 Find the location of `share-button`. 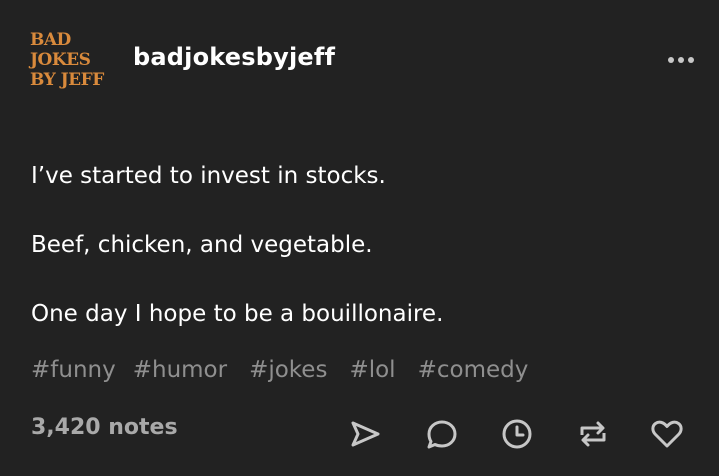

share-button is located at coordinates (365, 434).